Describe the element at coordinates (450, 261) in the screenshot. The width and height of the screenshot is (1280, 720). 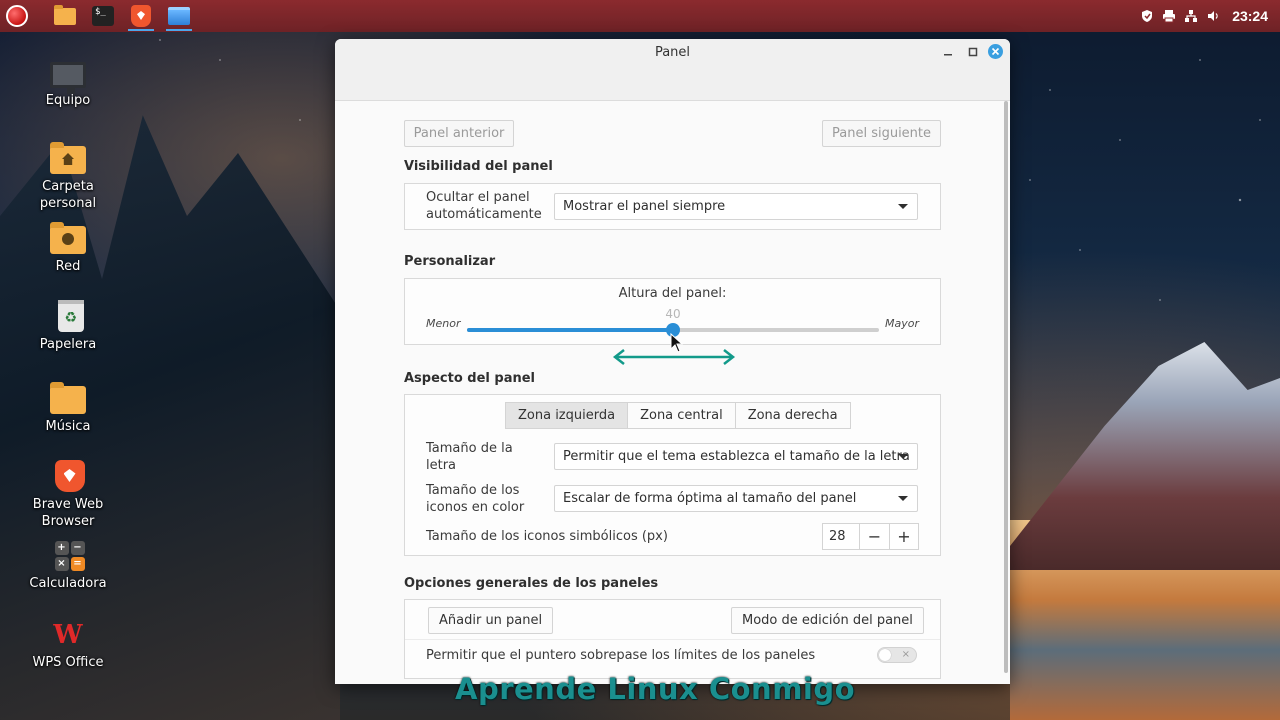
I see `section-title-customize: Personalizar` at that location.